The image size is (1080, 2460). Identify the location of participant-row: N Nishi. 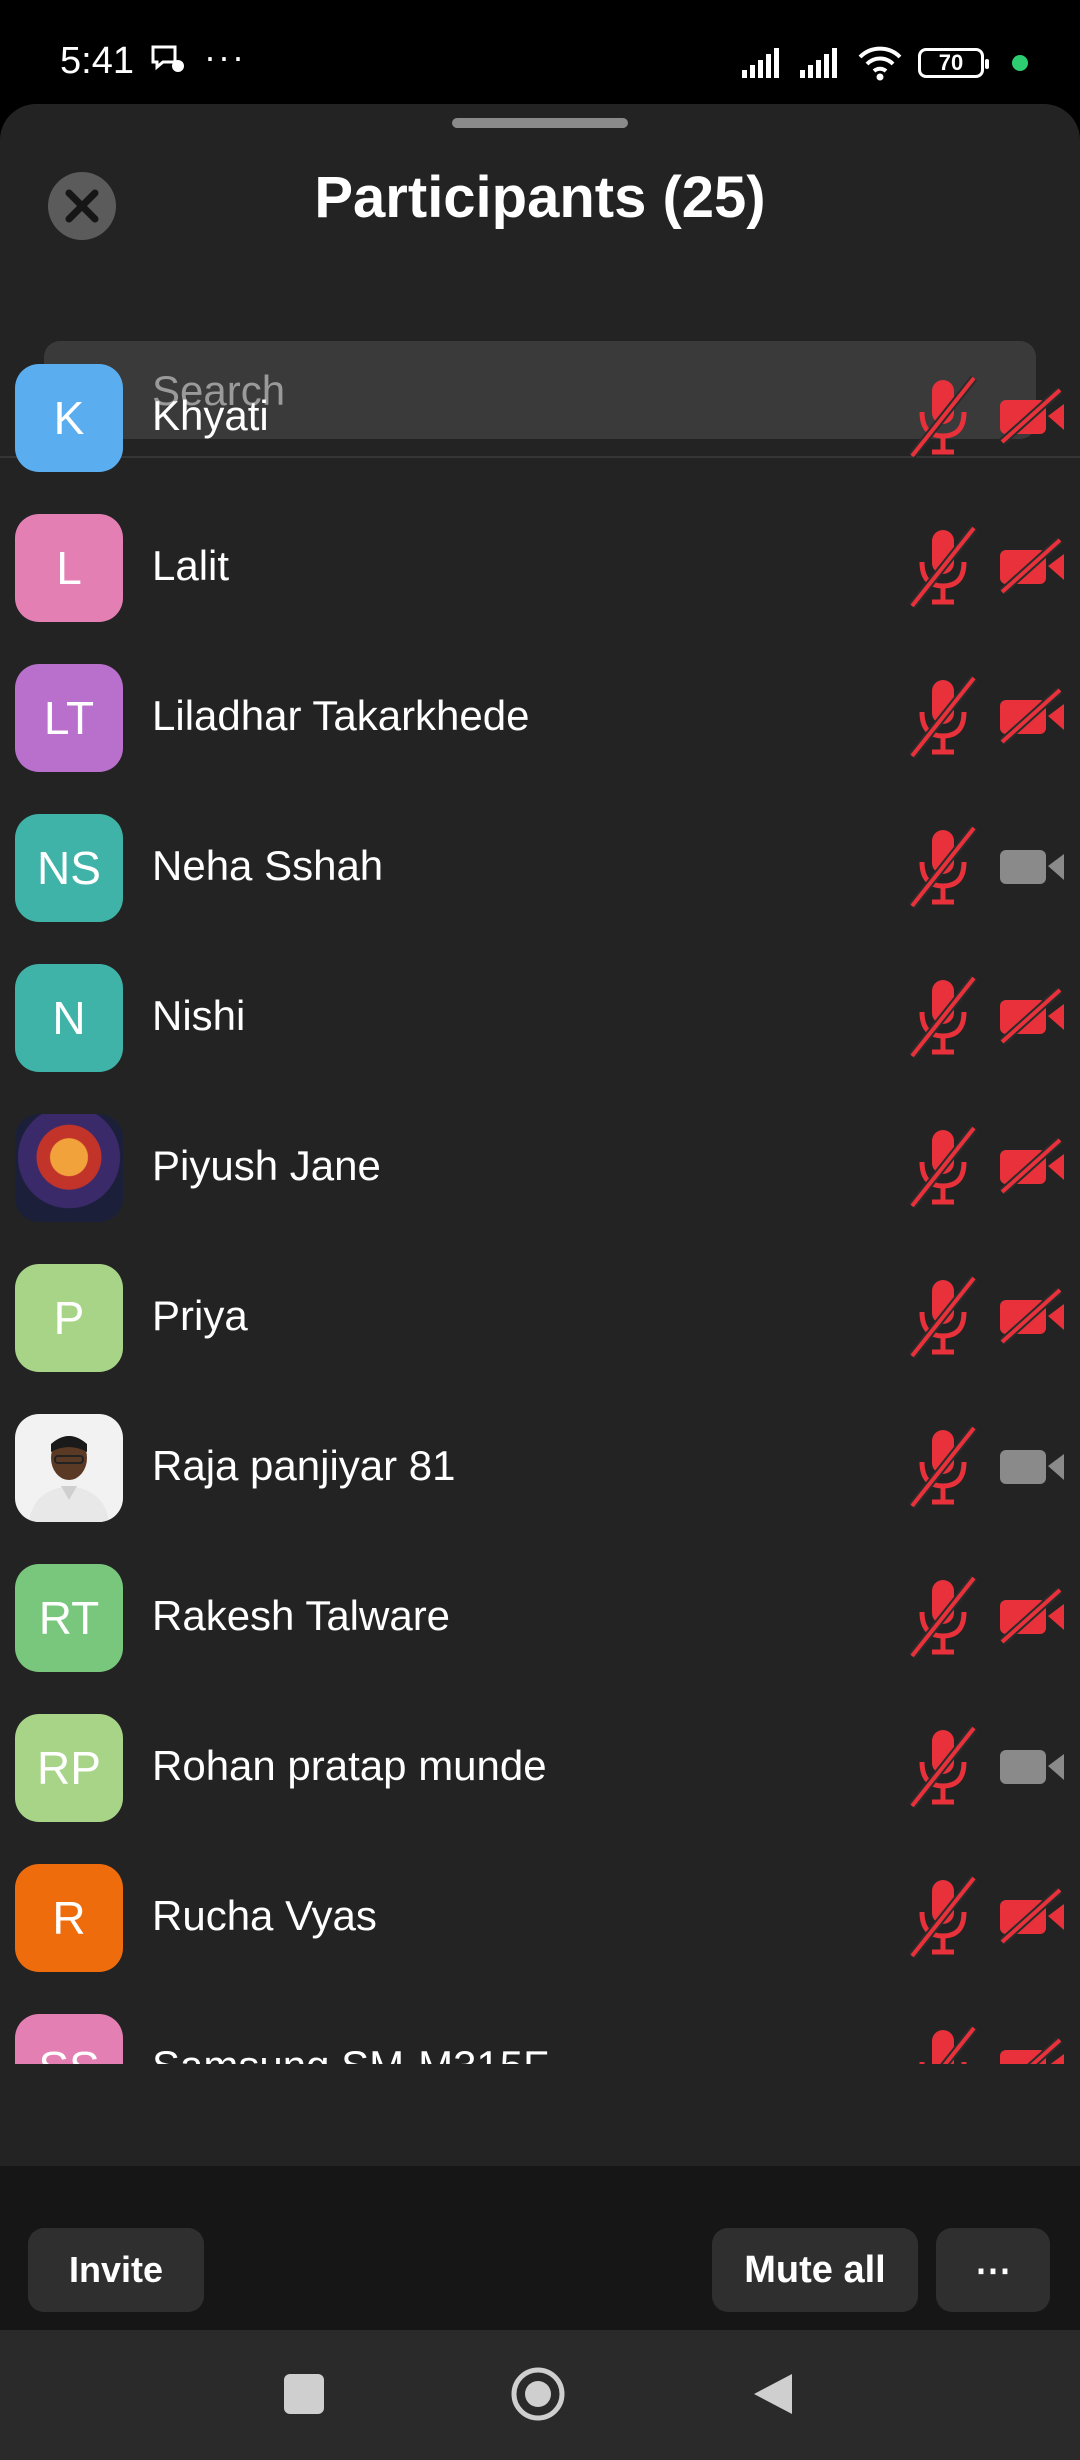
(540, 1029).